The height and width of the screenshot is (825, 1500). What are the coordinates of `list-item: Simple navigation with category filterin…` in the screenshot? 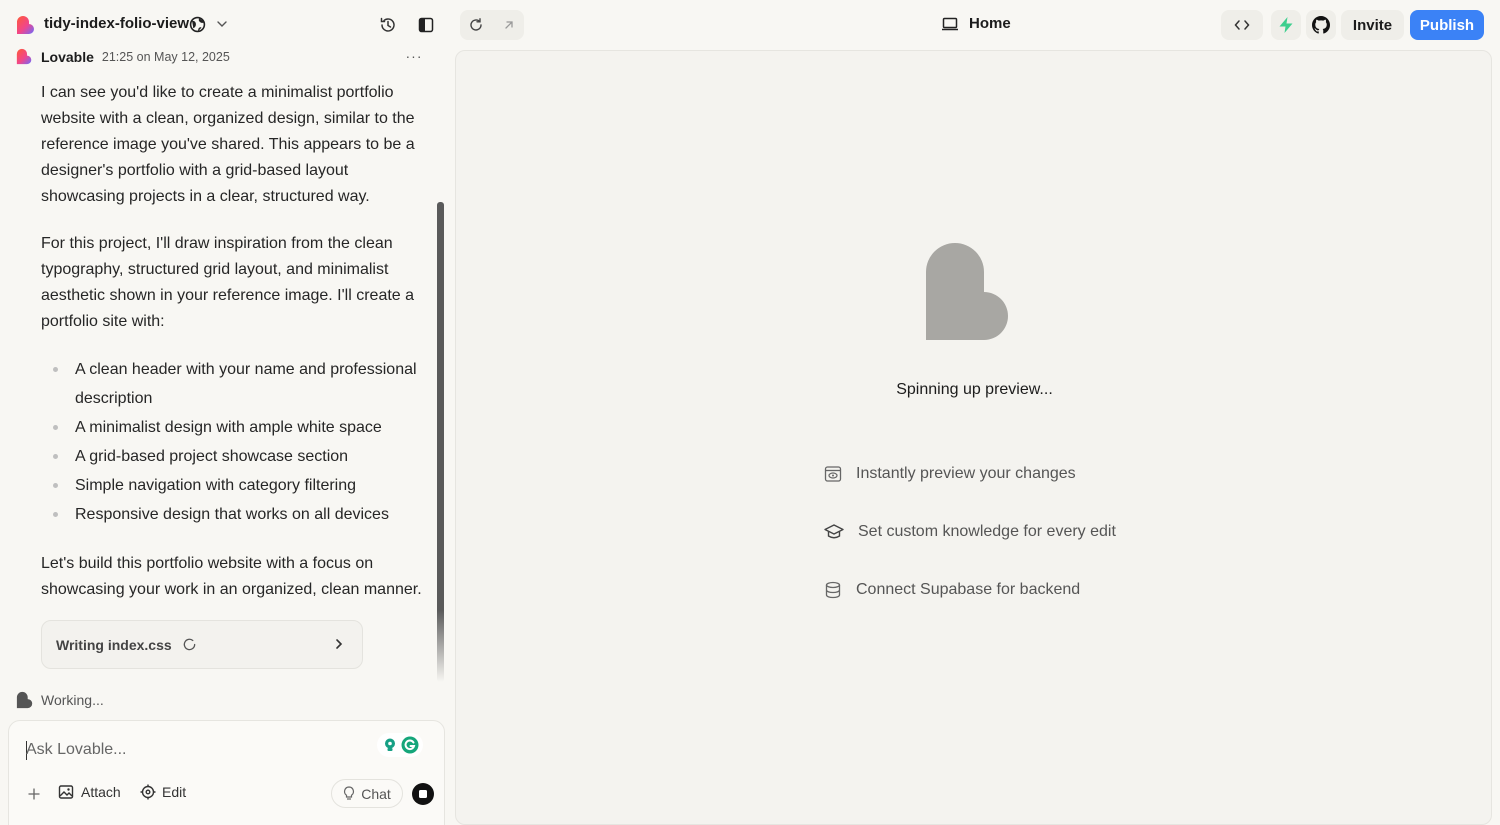 It's located at (238, 485).